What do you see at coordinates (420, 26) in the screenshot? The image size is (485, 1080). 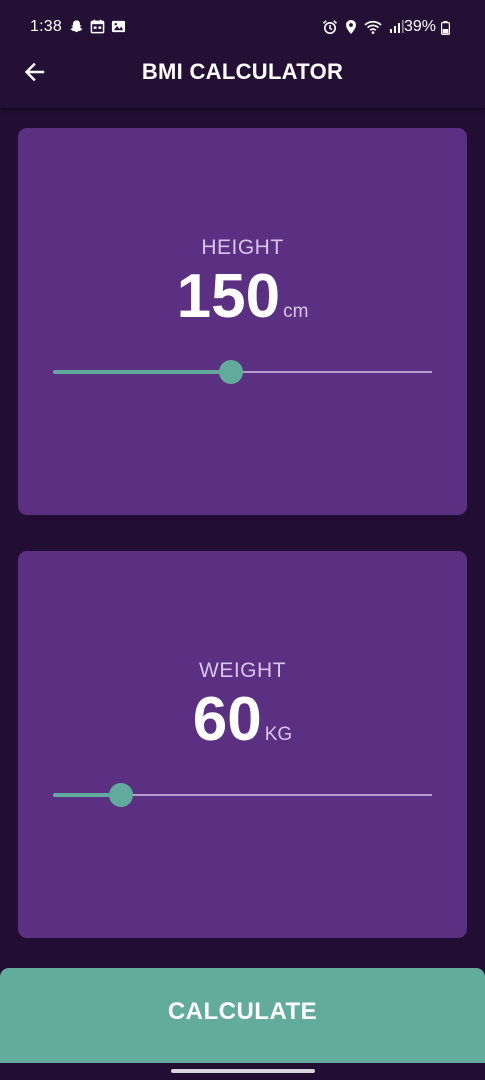 I see `battery-percentage: 39%` at bounding box center [420, 26].